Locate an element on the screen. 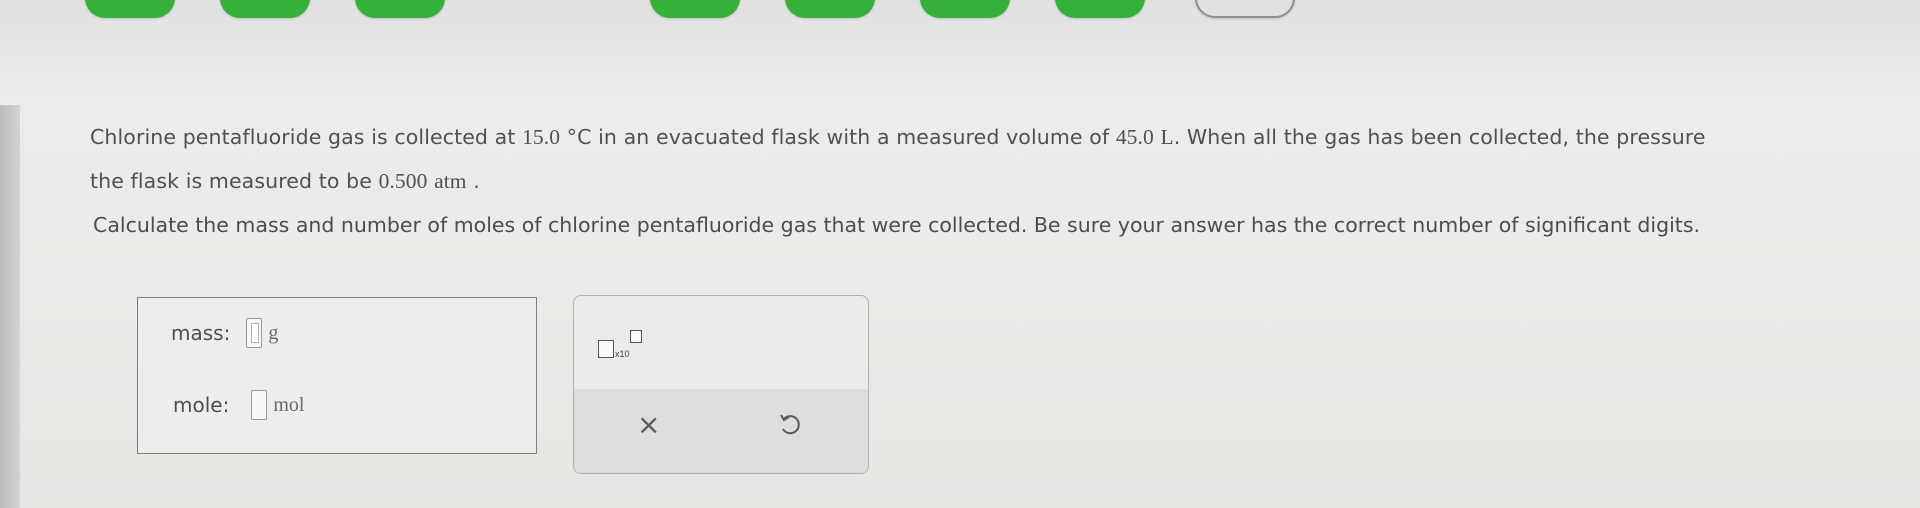 The width and height of the screenshot is (1920, 508). pressure-value: 0.500 is located at coordinates (403, 181).